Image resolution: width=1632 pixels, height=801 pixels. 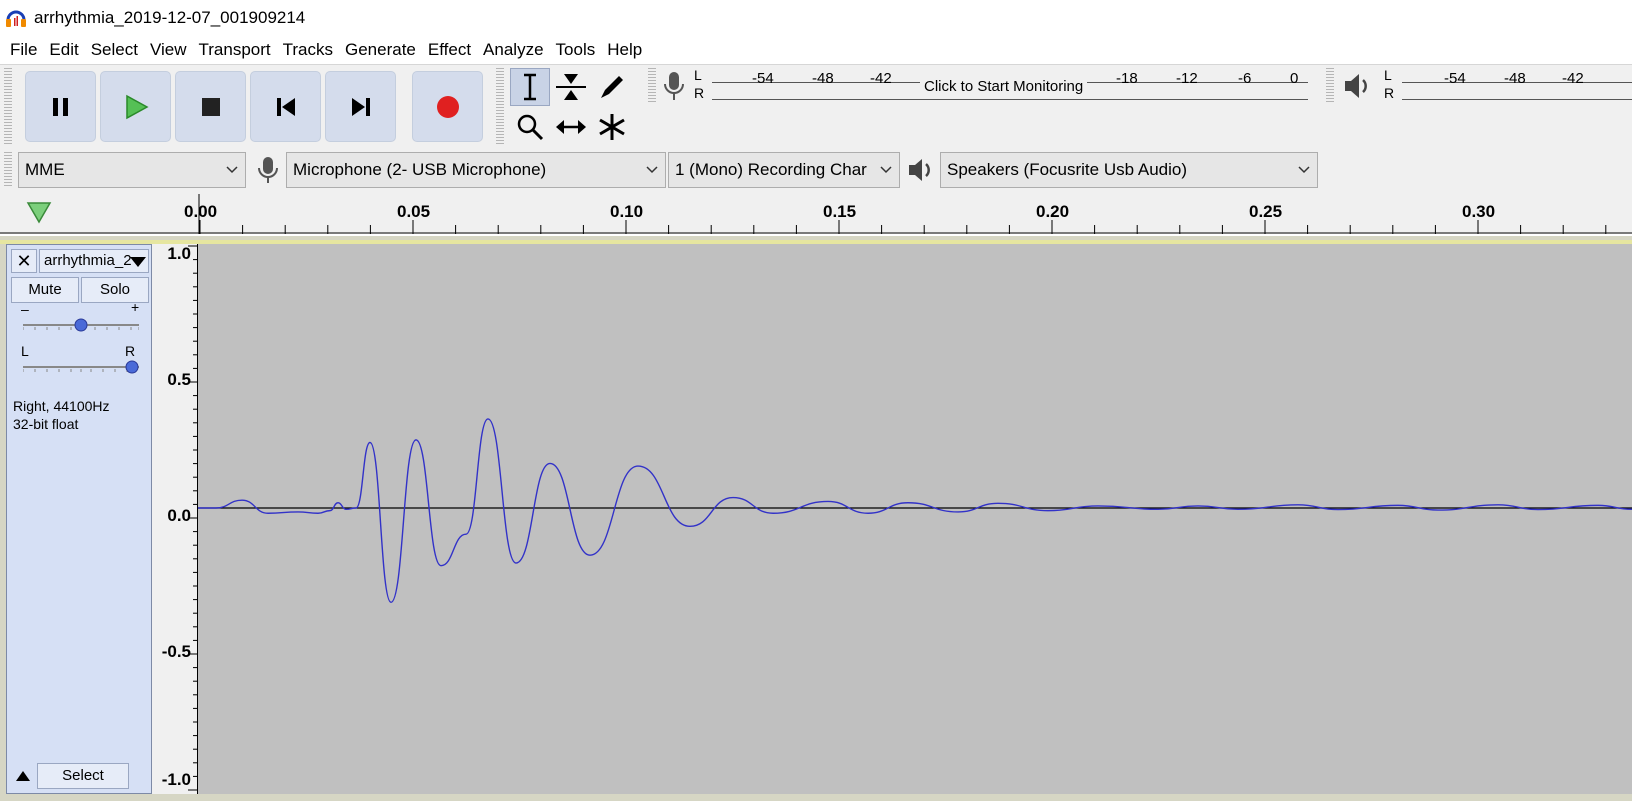 I want to click on recording-device-select: Microphone (2- USB Microphone), so click(x=476, y=170).